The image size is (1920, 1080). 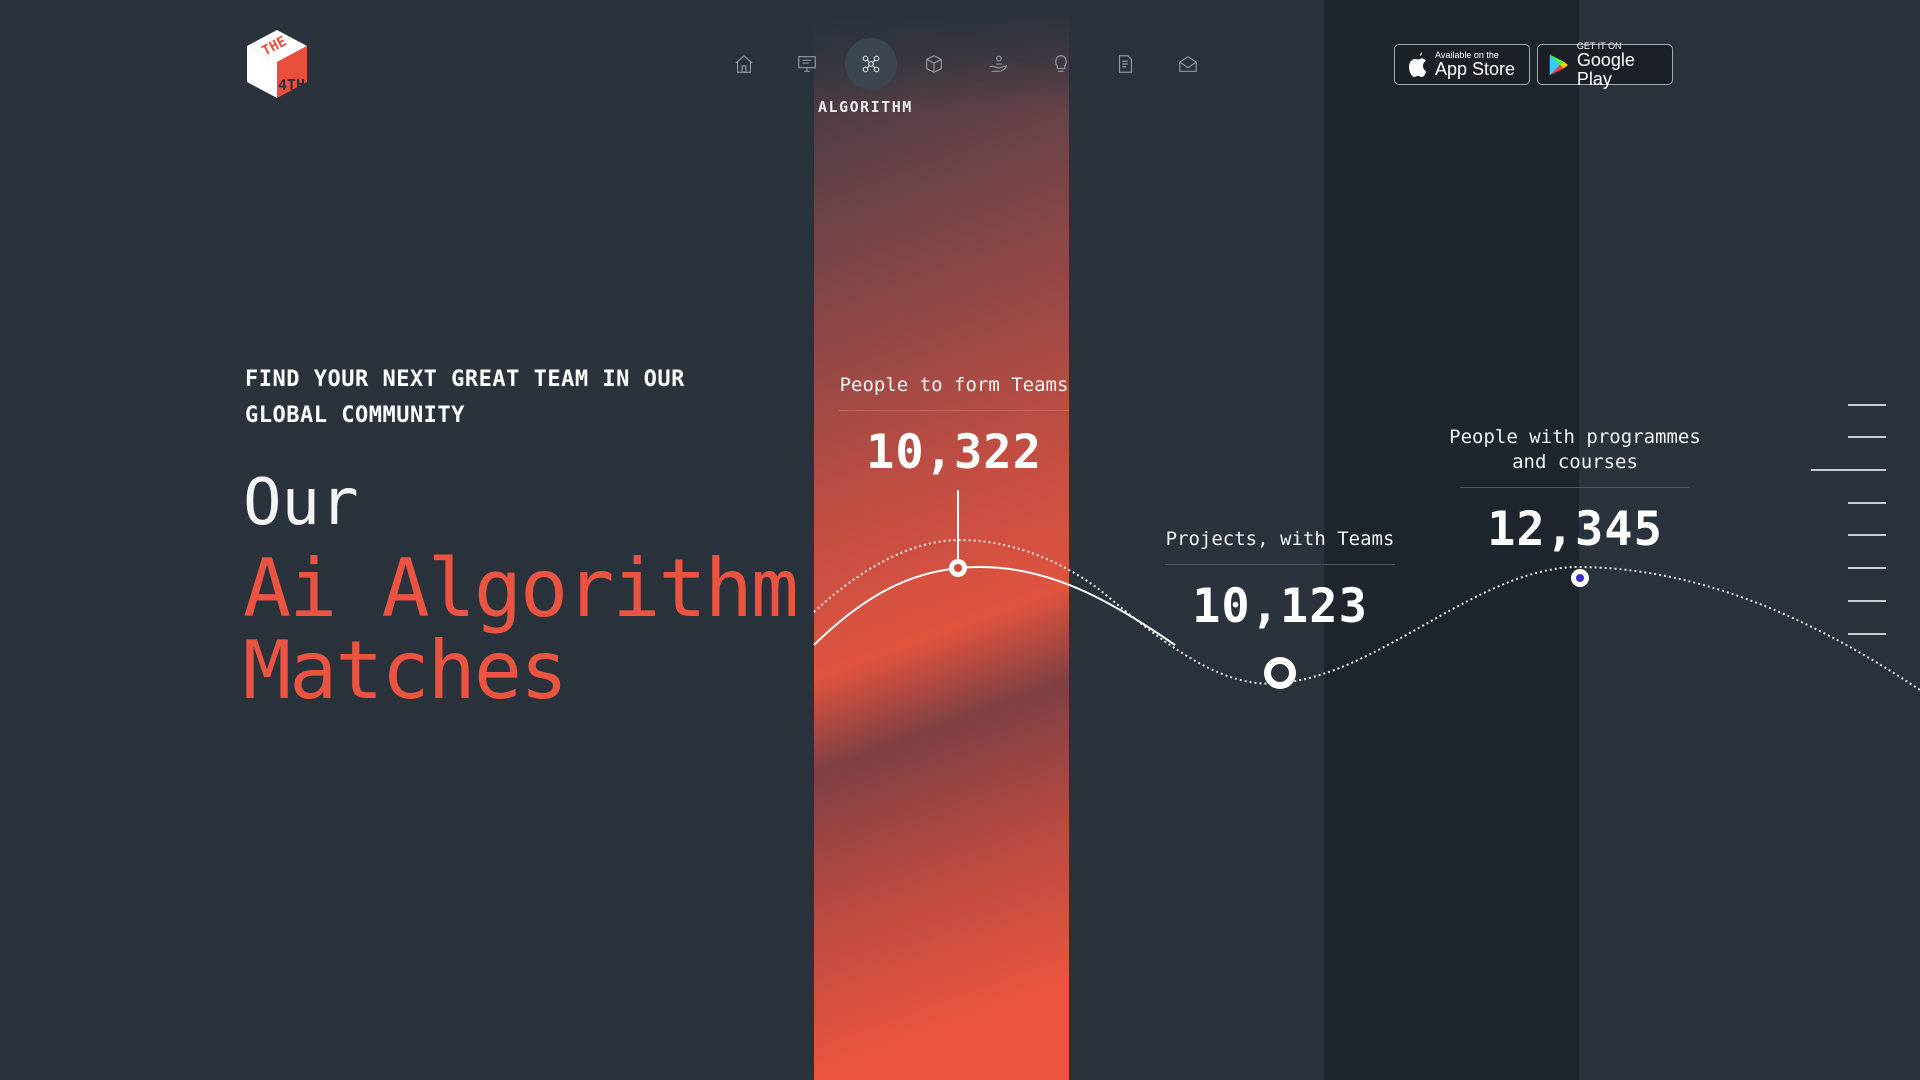 What do you see at coordinates (1599, 45) in the screenshot?
I see `google-play-small-text: GET IT ON` at bounding box center [1599, 45].